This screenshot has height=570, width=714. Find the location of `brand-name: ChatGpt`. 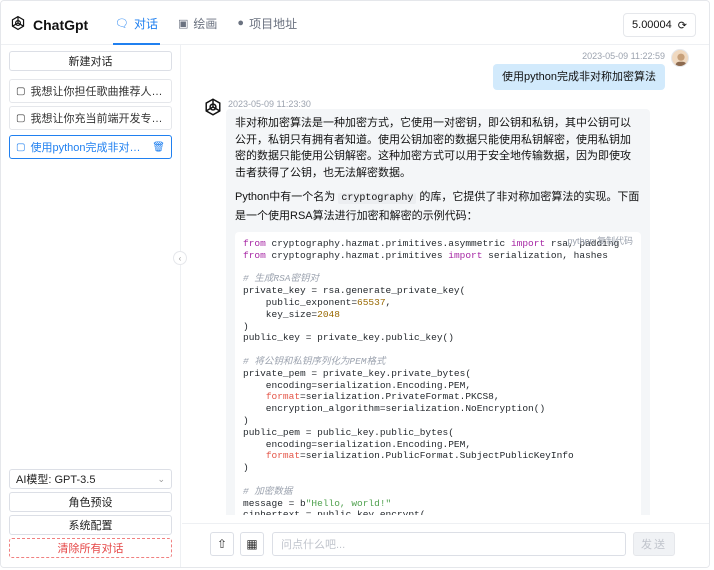

brand-name: ChatGpt is located at coordinates (61, 24).